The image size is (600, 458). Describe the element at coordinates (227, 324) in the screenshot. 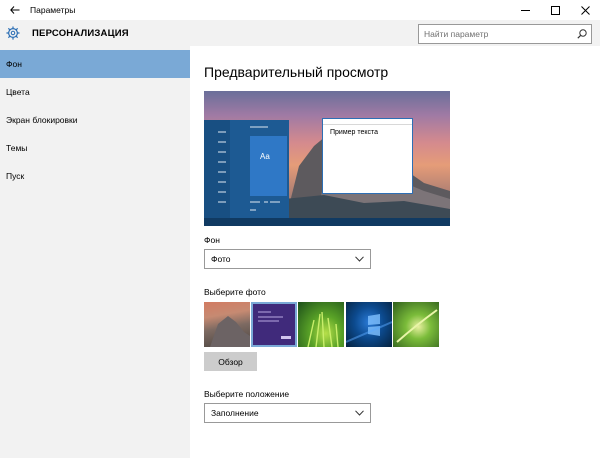

I see `photo-thumb-mountain` at that location.